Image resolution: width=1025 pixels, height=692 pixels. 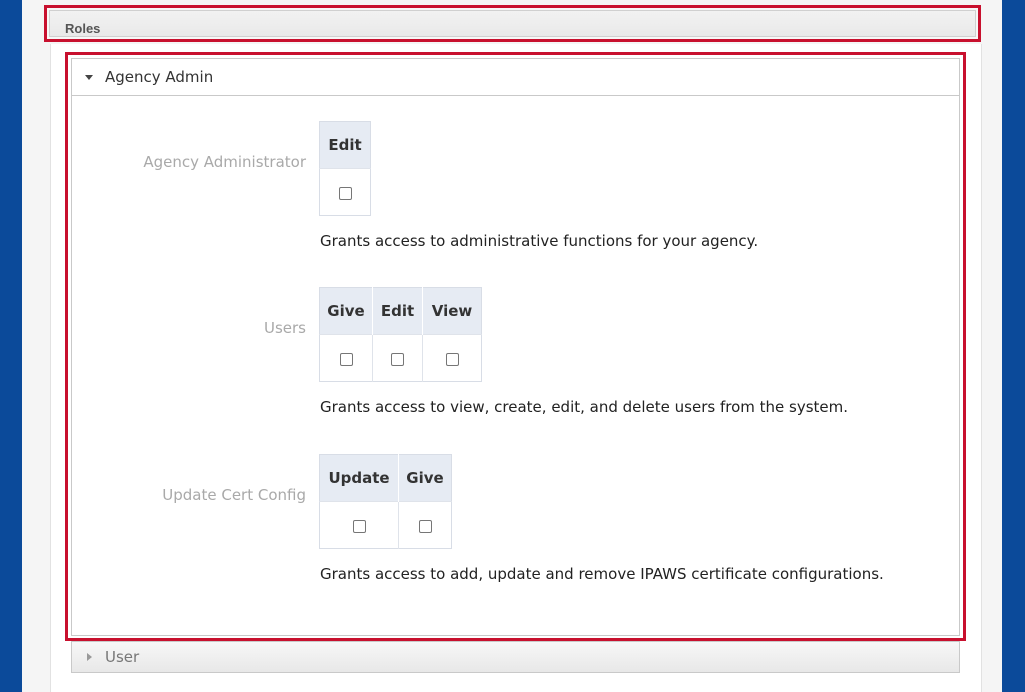 I want to click on permission-table-update-cert-config: Update Give, so click(x=385, y=501).